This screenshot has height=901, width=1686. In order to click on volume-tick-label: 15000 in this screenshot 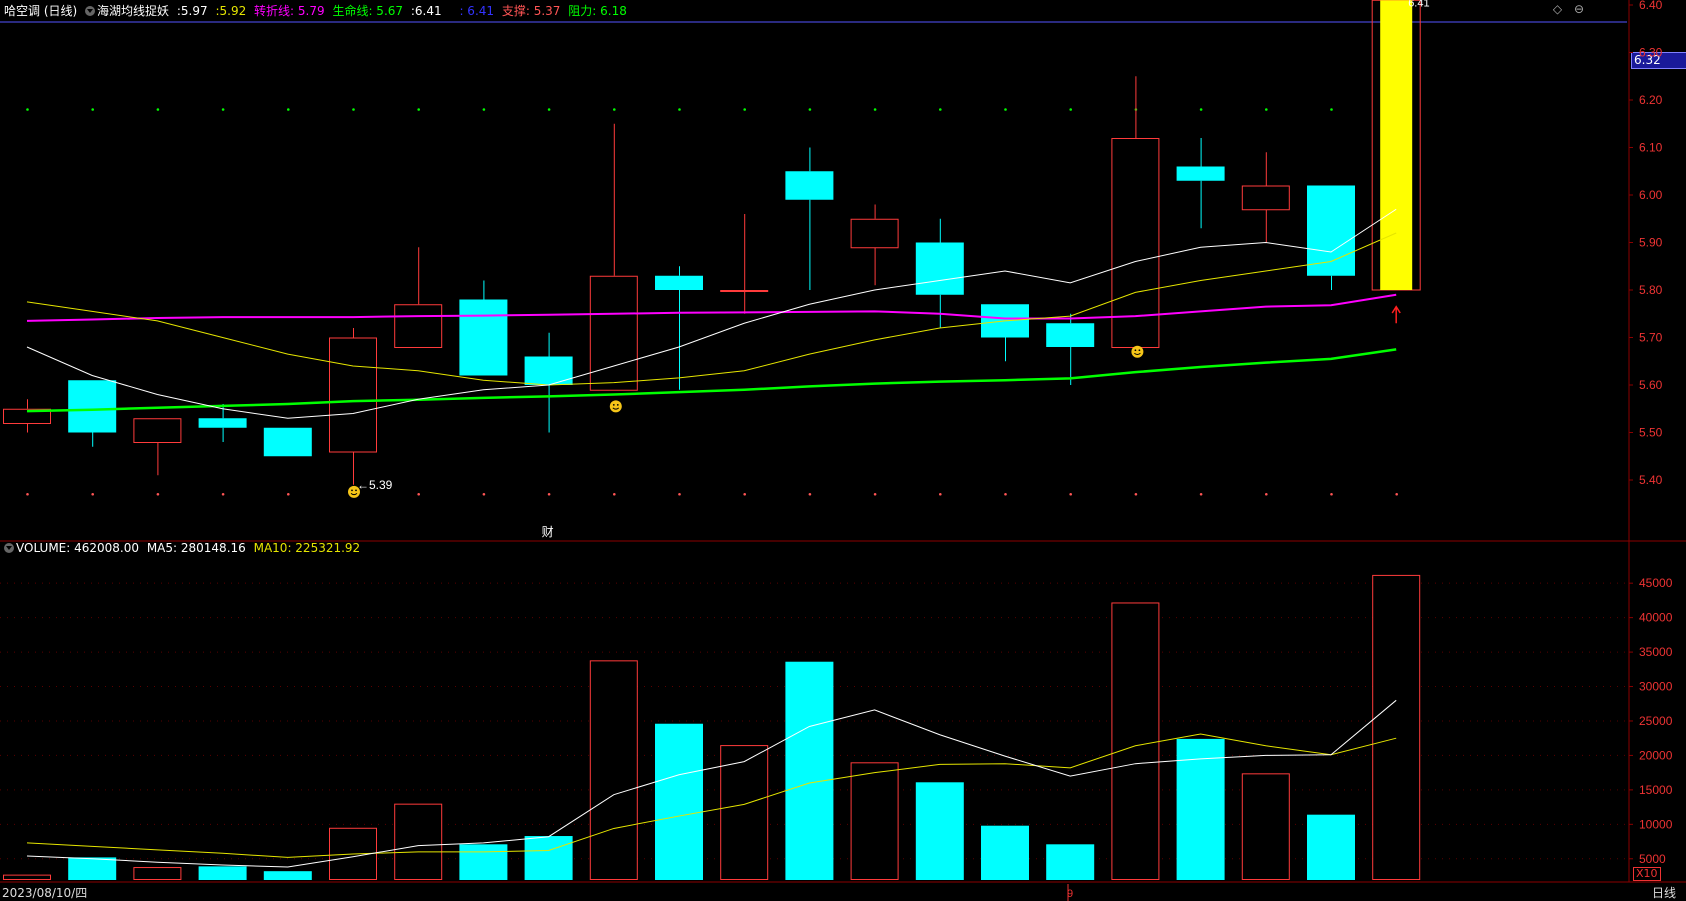, I will do `click(1656, 790)`.